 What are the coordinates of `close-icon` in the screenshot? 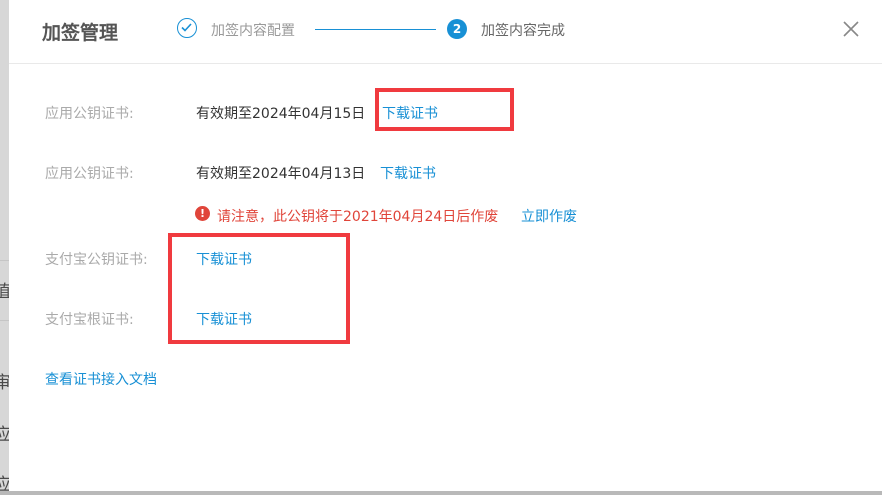 It's located at (851, 29).